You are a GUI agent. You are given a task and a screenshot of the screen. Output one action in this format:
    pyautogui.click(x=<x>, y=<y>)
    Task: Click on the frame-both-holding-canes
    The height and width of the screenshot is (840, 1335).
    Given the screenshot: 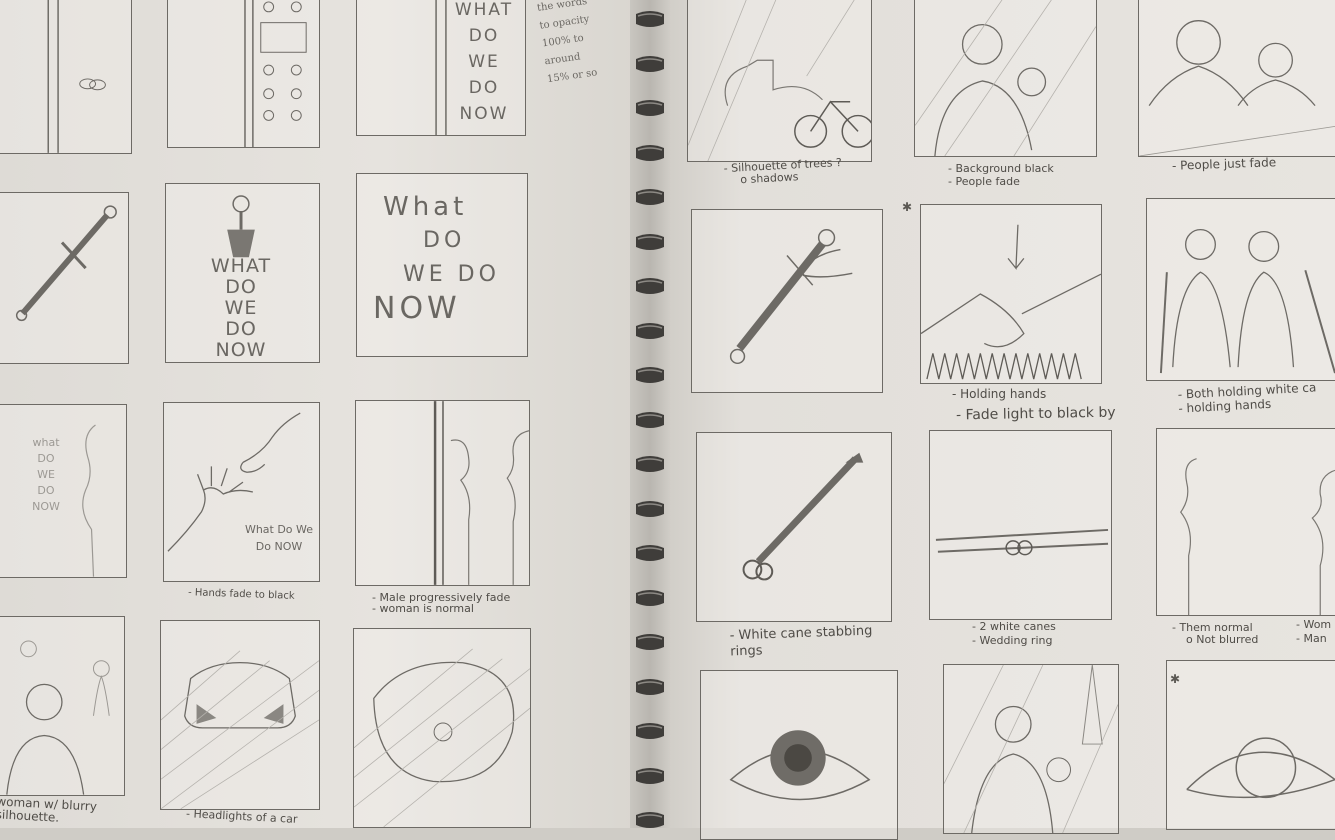 What is the action you would take?
    pyautogui.click(x=1240, y=289)
    